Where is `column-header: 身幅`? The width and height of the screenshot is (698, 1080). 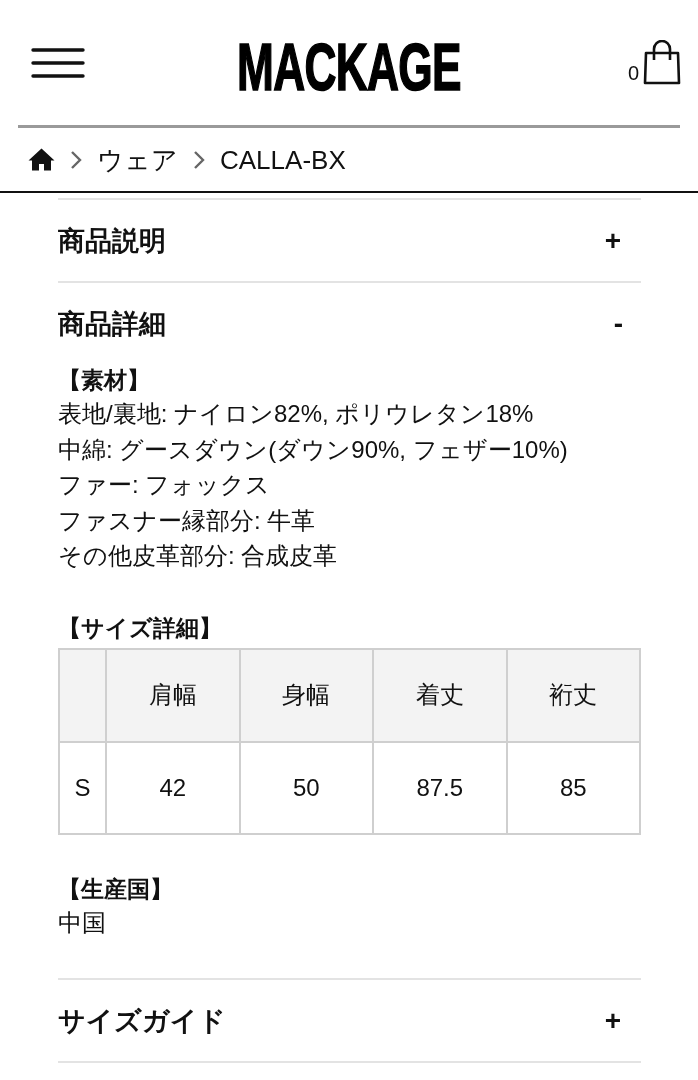
column-header: 身幅 is located at coordinates (306, 695).